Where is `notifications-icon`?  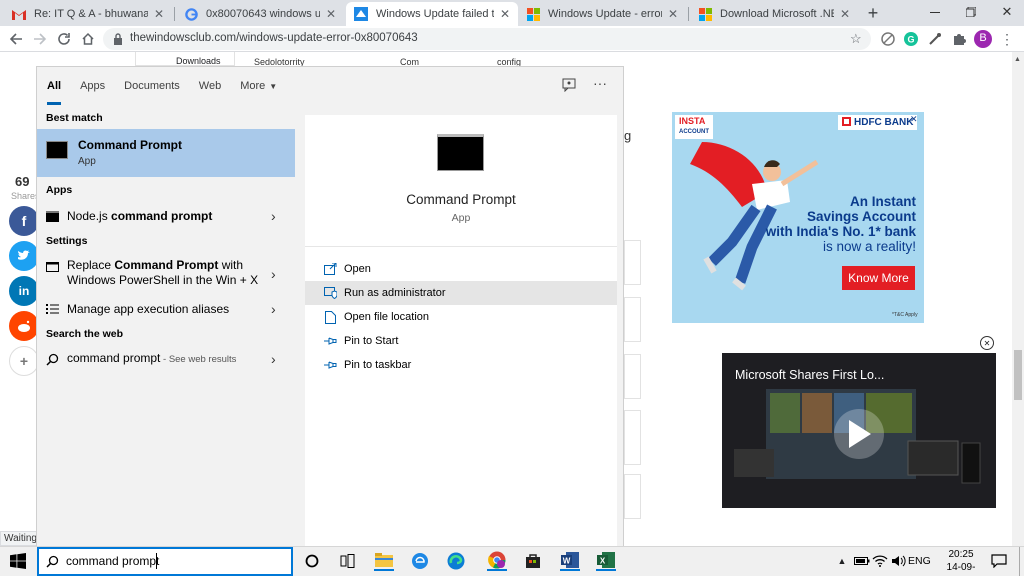
notifications-icon is located at coordinates (999, 561).